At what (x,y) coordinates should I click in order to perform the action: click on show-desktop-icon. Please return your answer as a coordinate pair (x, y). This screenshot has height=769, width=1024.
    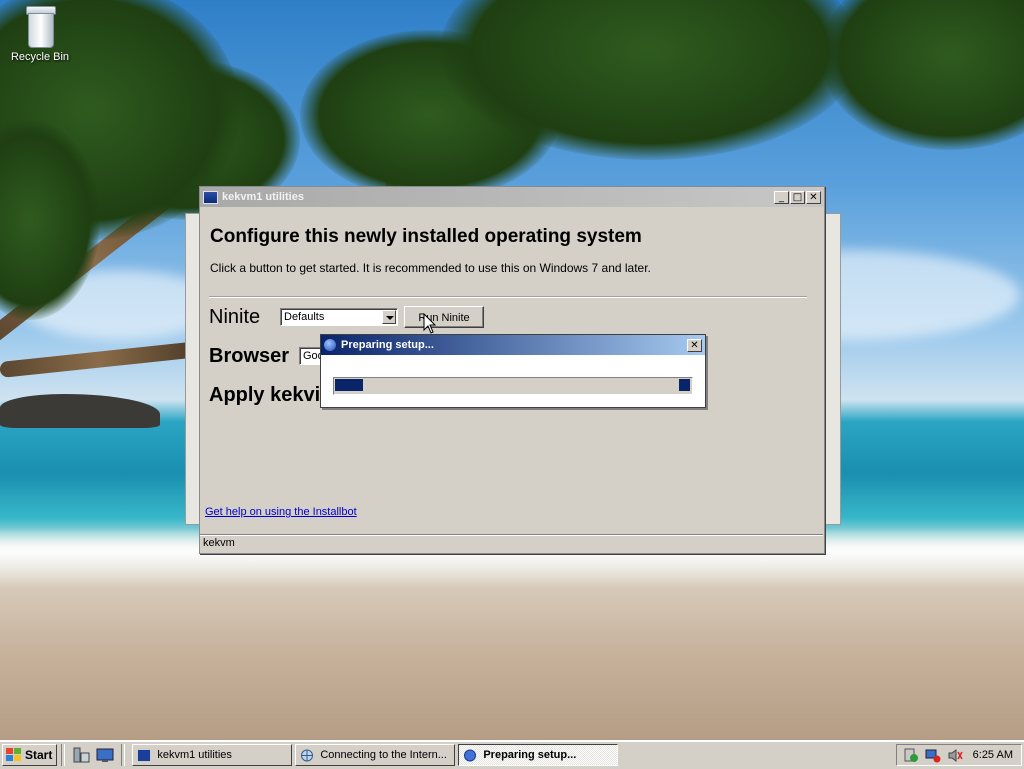
    Looking at the image, I should click on (105, 755).